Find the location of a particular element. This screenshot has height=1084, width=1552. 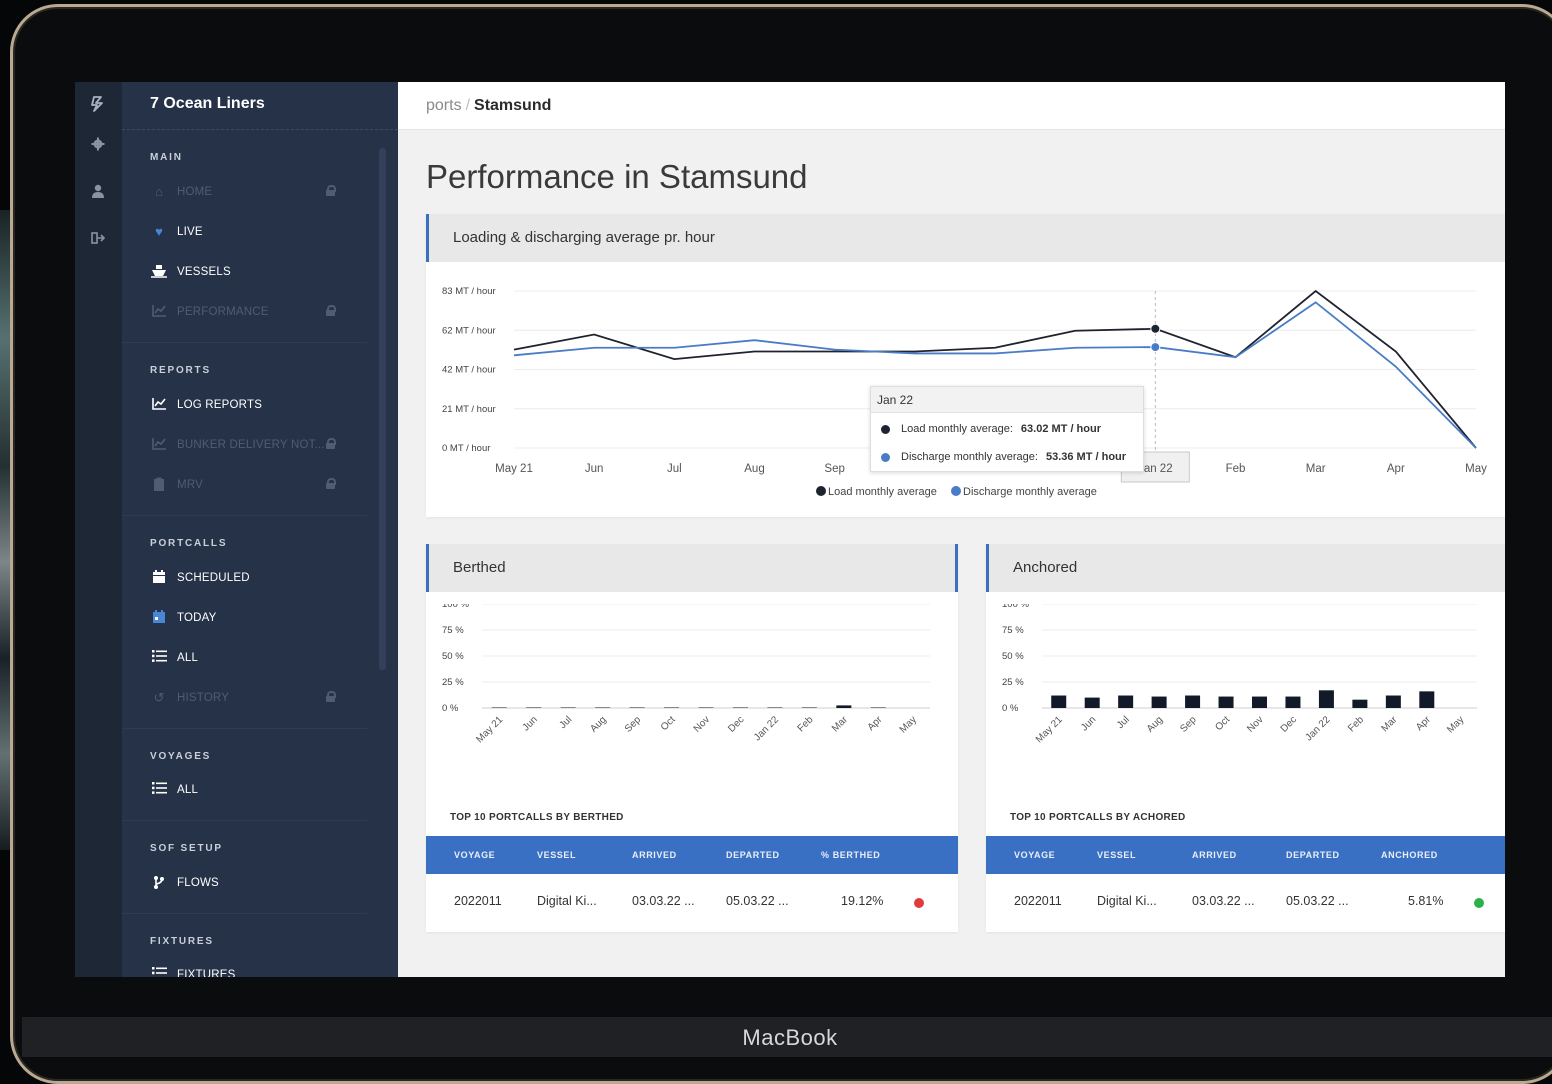

tooltip-load-label: Load monthly average: is located at coordinates (957, 429).